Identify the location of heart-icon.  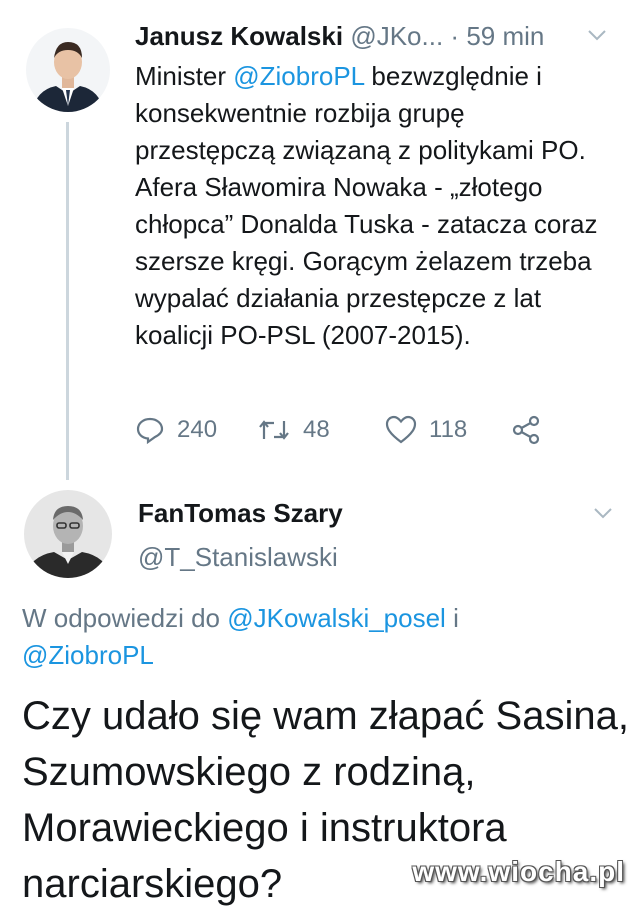
(401, 429).